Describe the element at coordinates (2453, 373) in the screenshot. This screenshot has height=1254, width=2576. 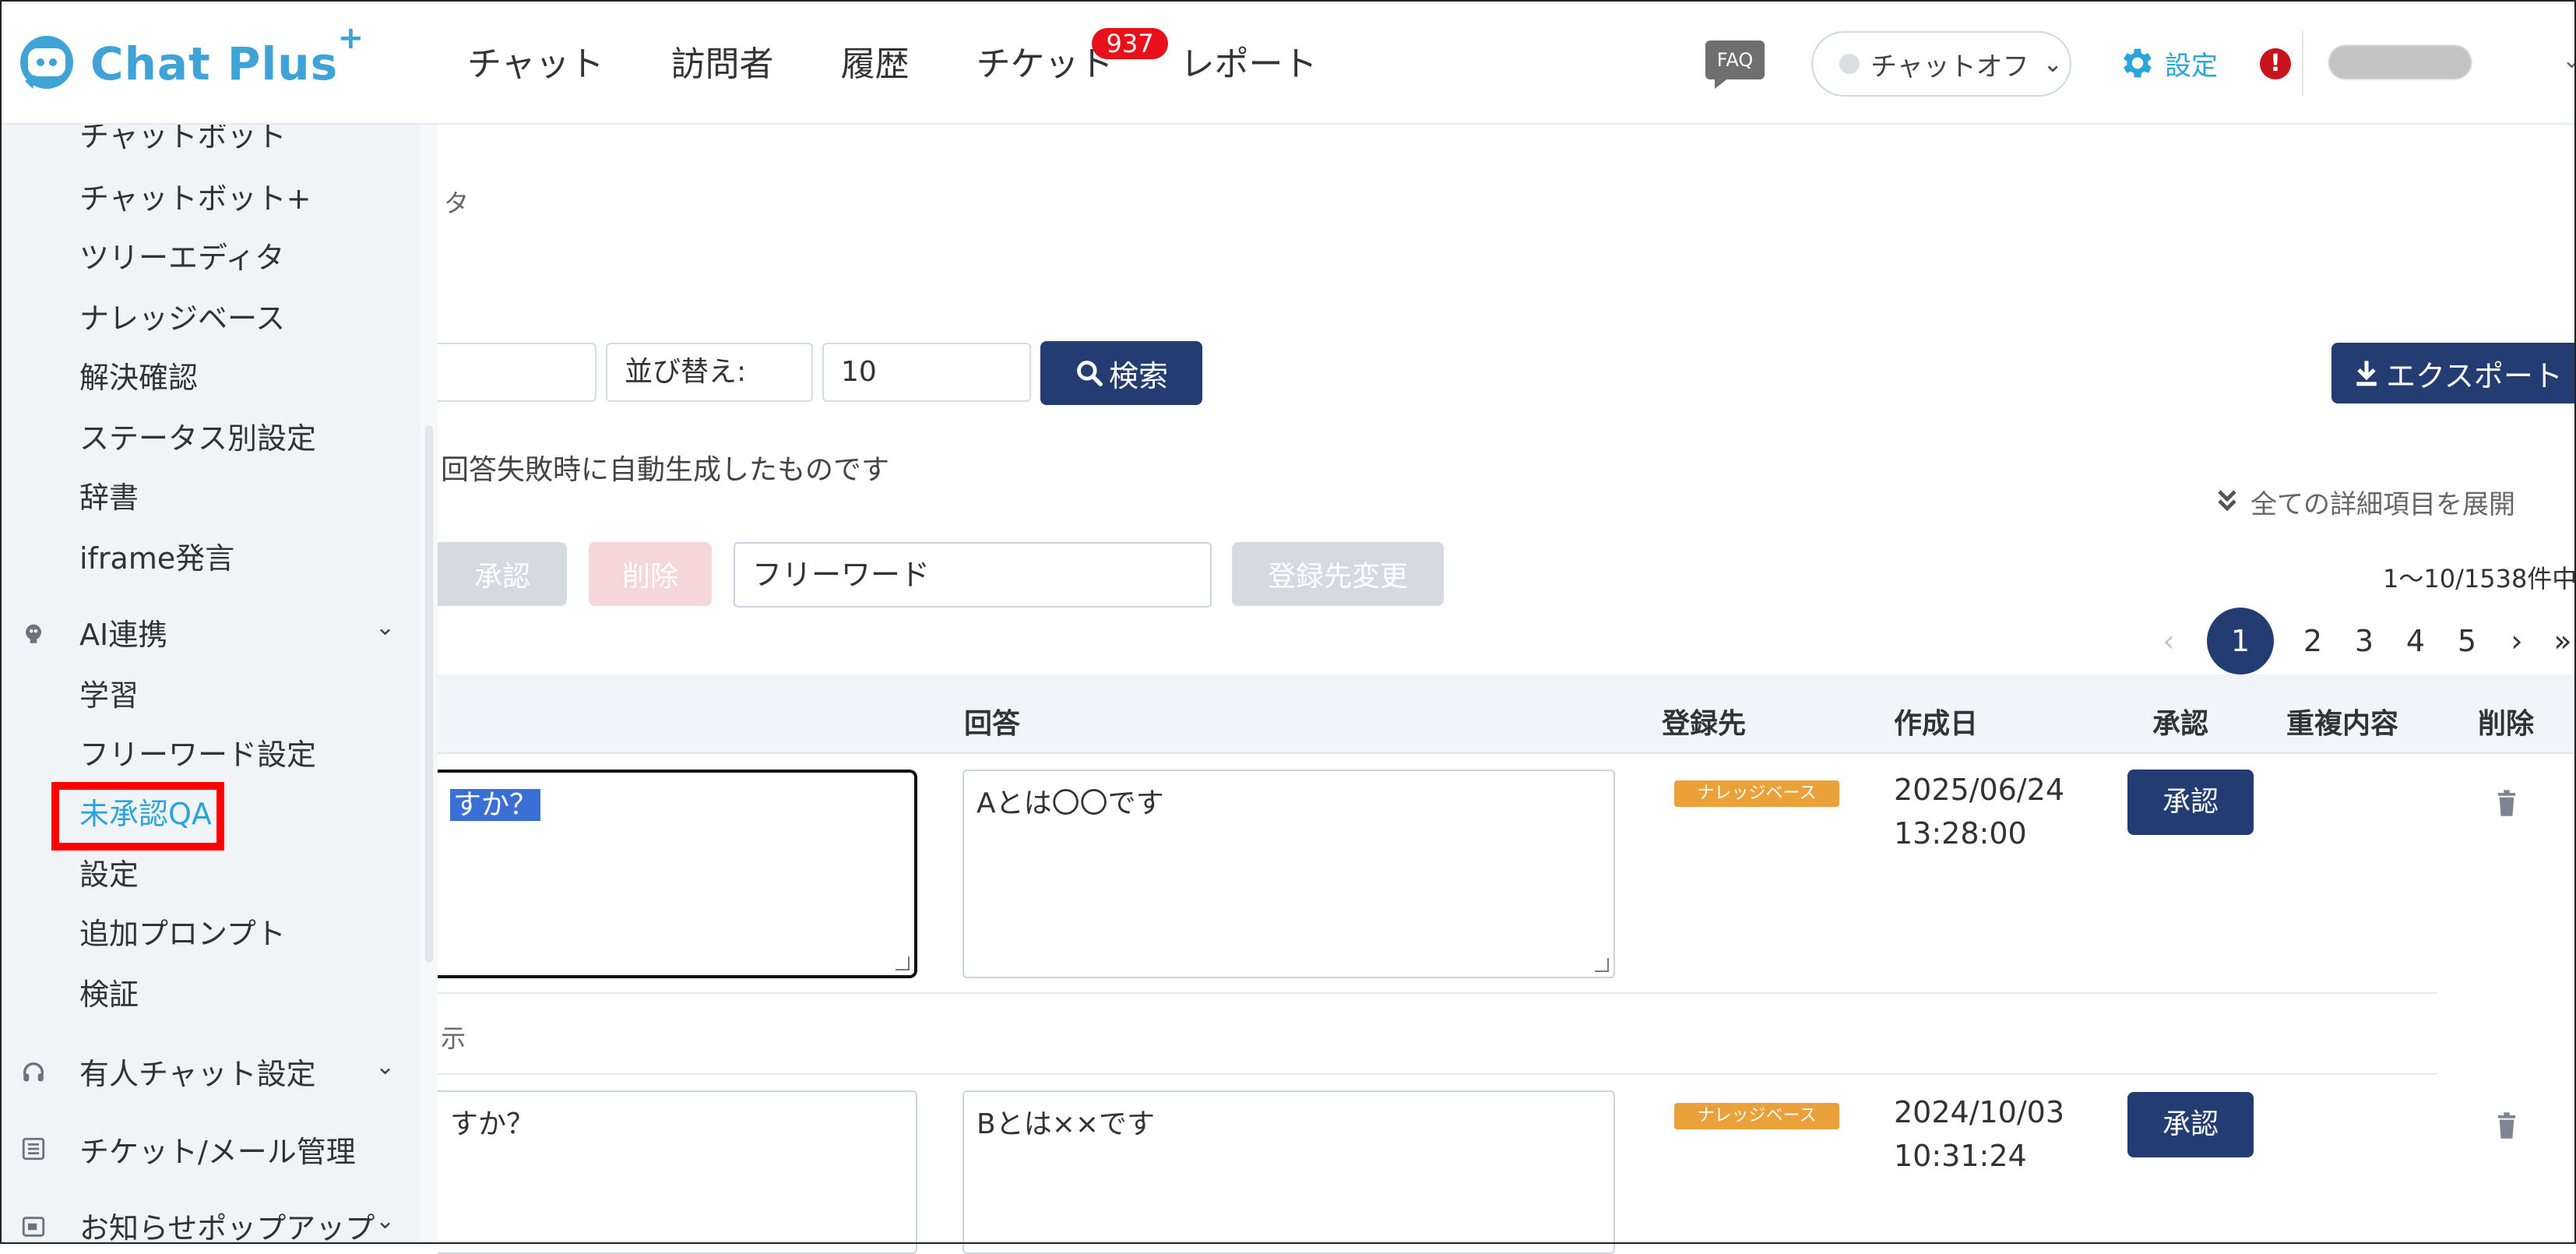
I see `export-button: エクスポート` at that location.